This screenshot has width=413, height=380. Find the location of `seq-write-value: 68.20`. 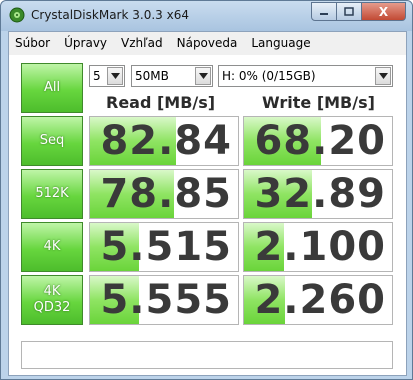

seq-write-value: 68.20 is located at coordinates (320, 141).